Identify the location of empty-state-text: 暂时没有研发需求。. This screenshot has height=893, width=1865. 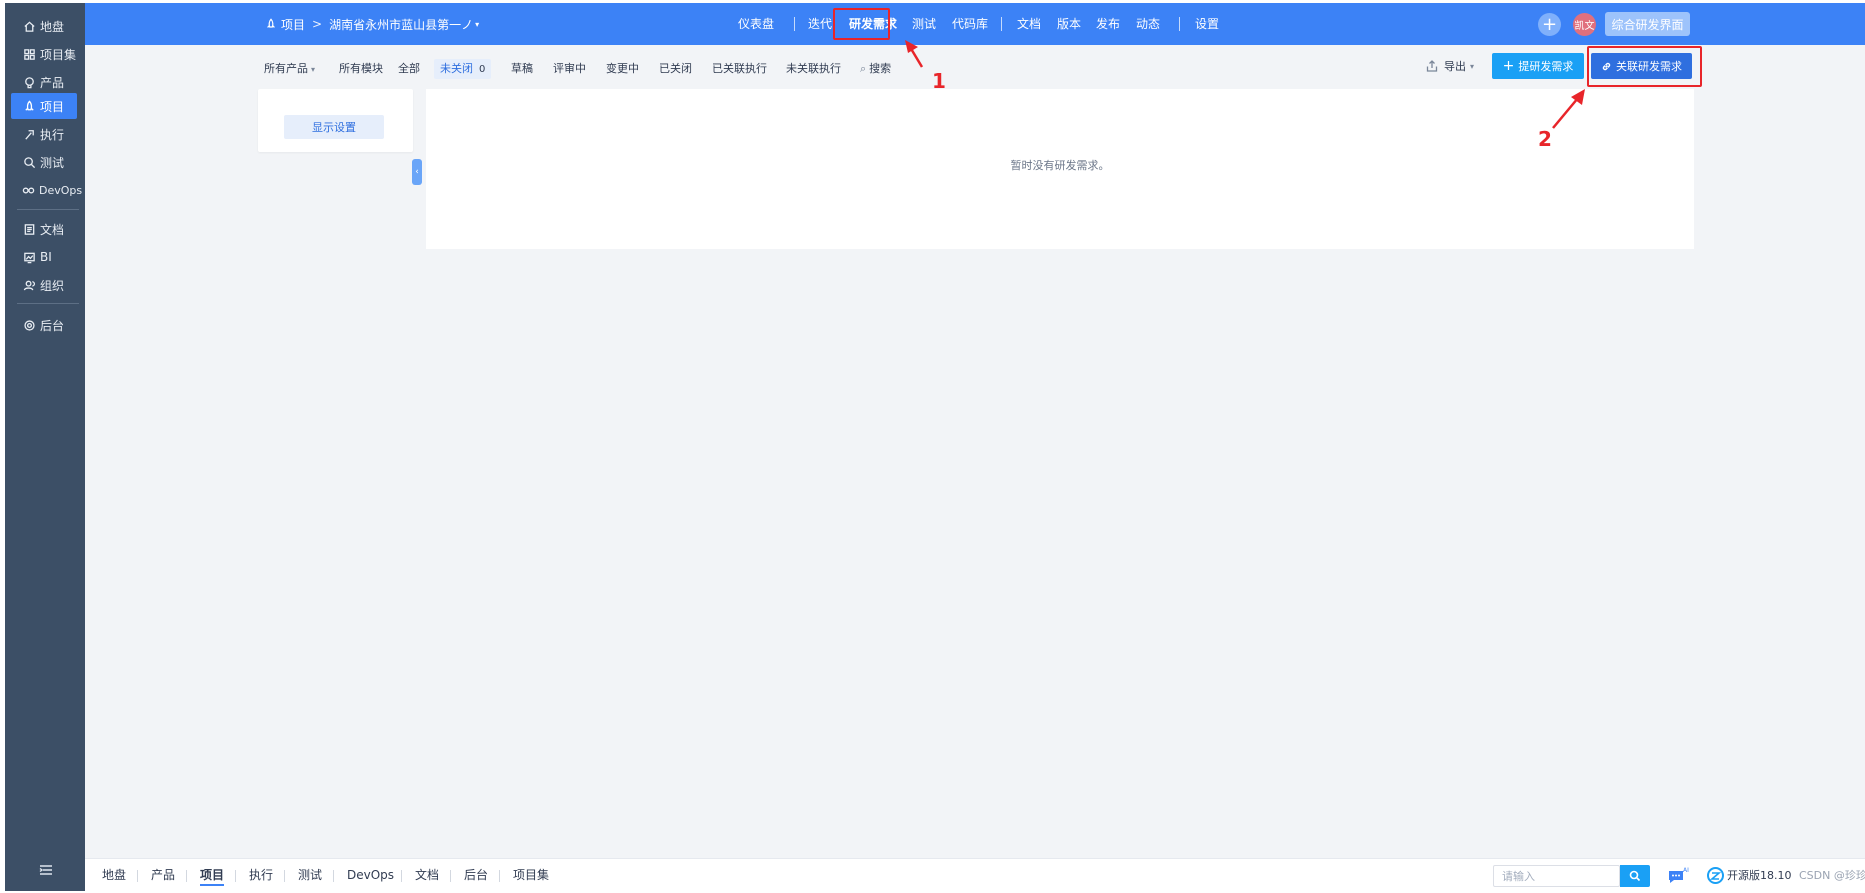
(1060, 165).